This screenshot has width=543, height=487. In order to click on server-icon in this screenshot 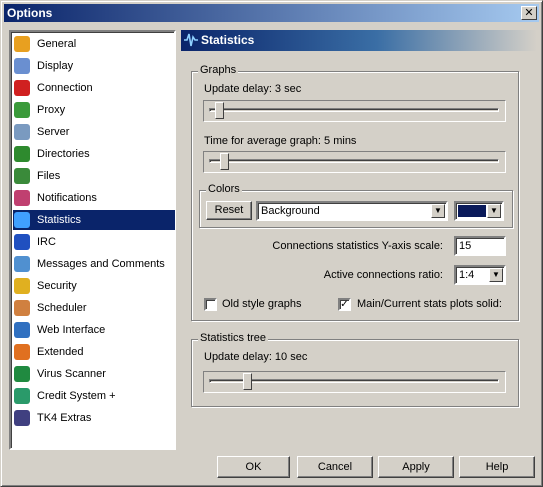, I will do `click(22, 132)`.